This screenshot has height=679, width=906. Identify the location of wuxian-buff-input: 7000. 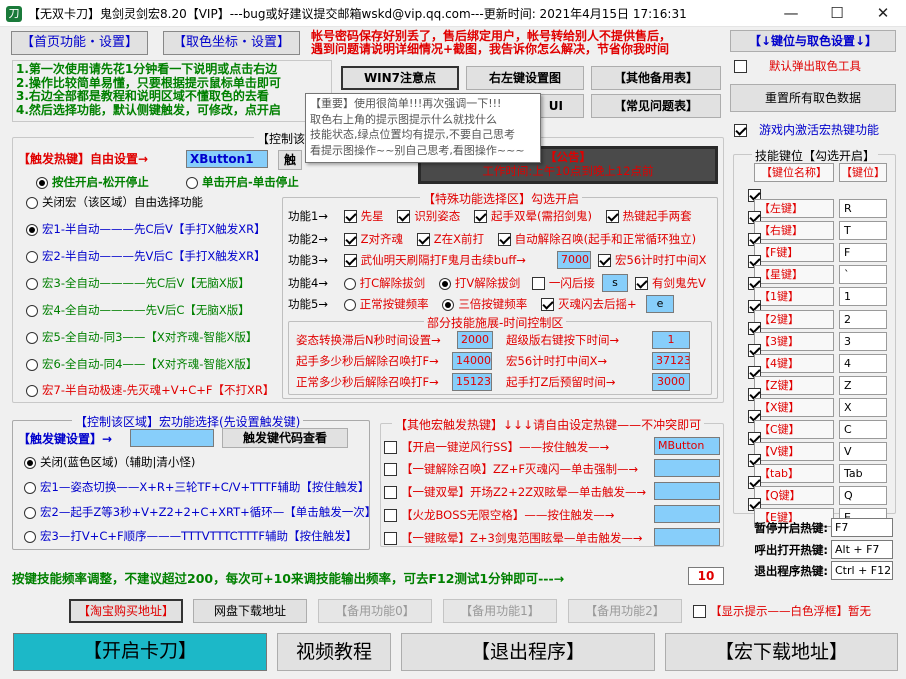
(574, 260).